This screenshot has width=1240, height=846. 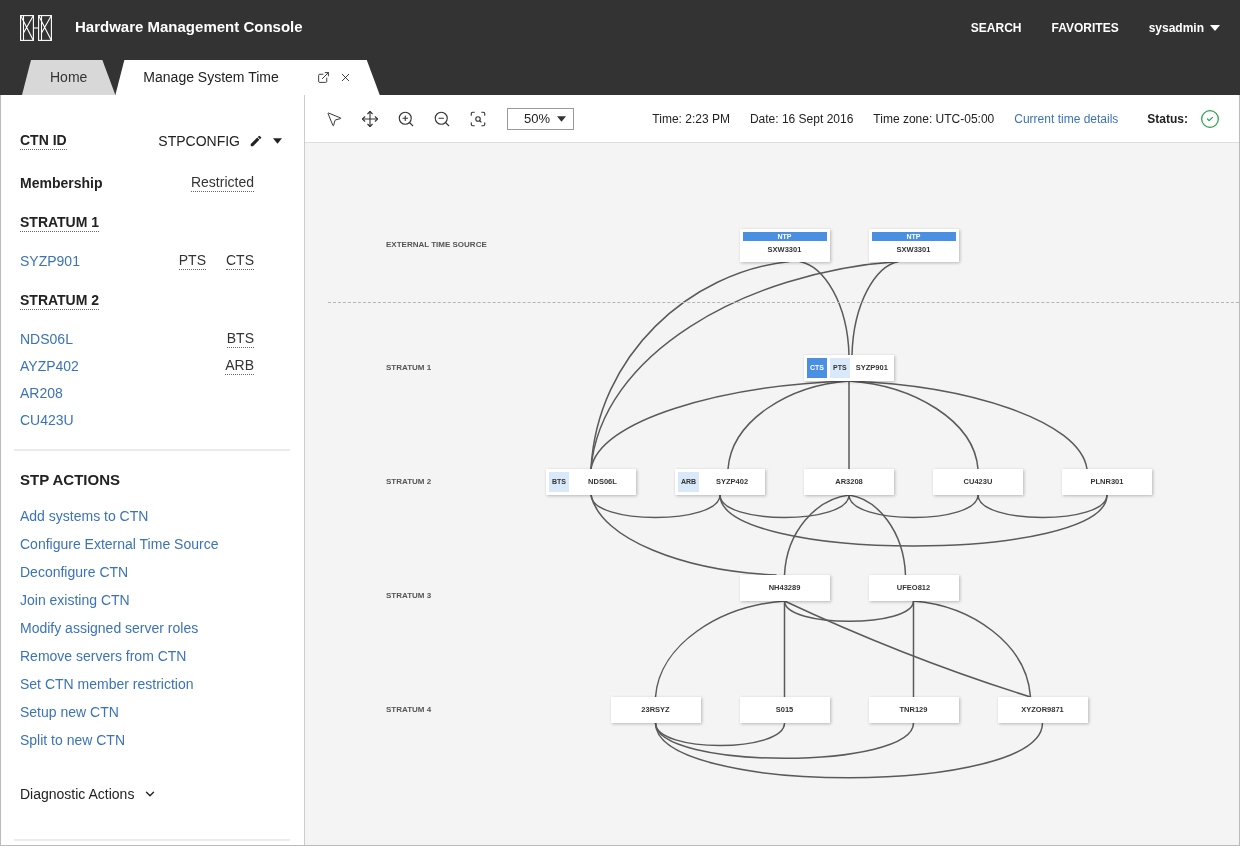 What do you see at coordinates (996, 27) in the screenshot?
I see `nav-link: SEARCH` at bounding box center [996, 27].